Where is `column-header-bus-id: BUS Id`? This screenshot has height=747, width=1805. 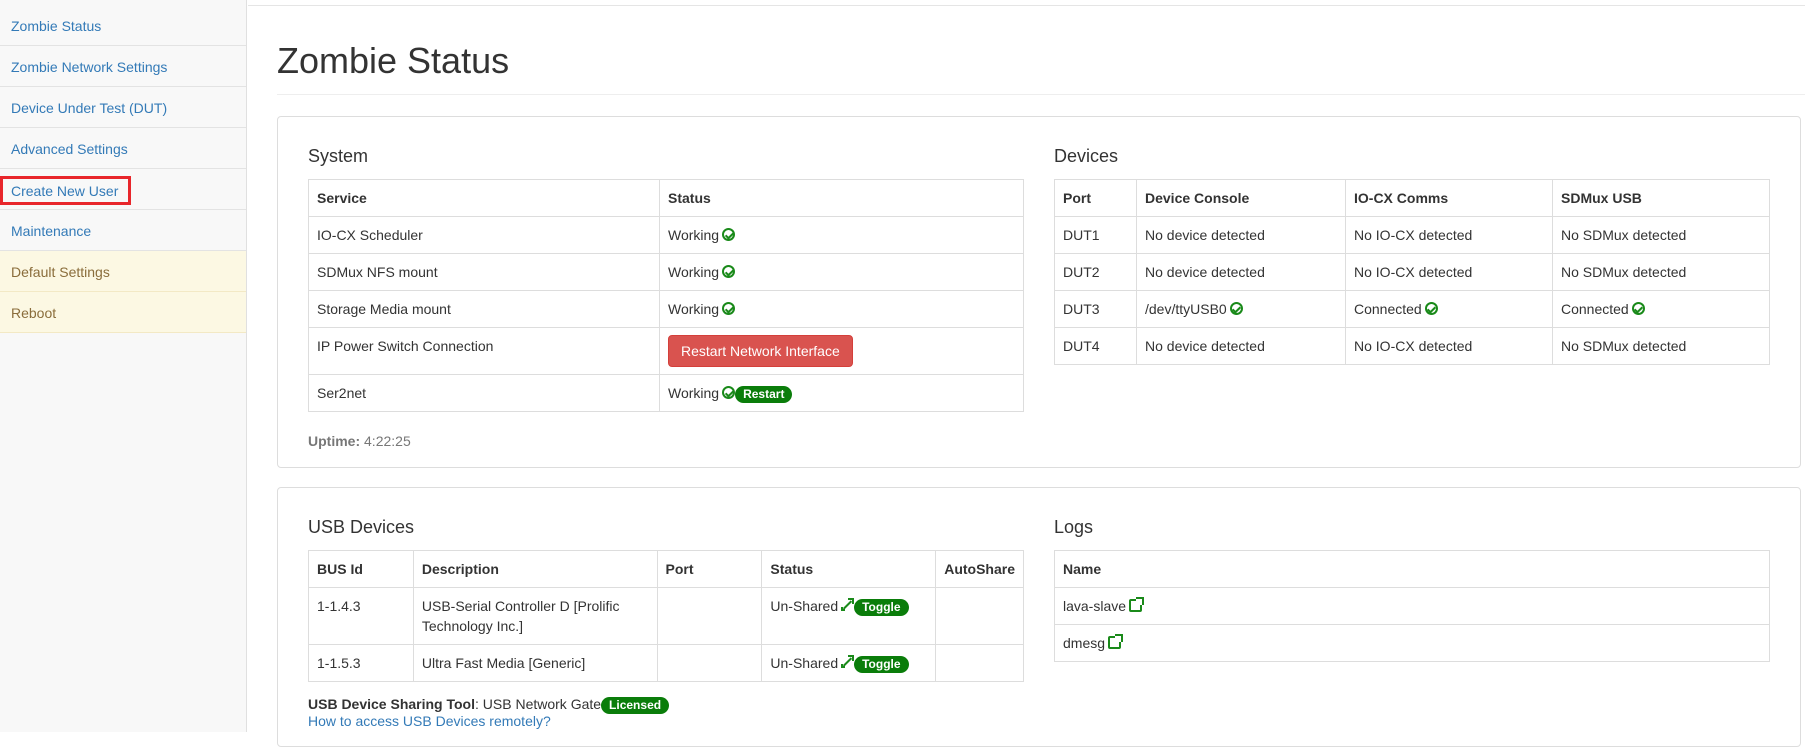
column-header-bus-id: BUS Id is located at coordinates (361, 569).